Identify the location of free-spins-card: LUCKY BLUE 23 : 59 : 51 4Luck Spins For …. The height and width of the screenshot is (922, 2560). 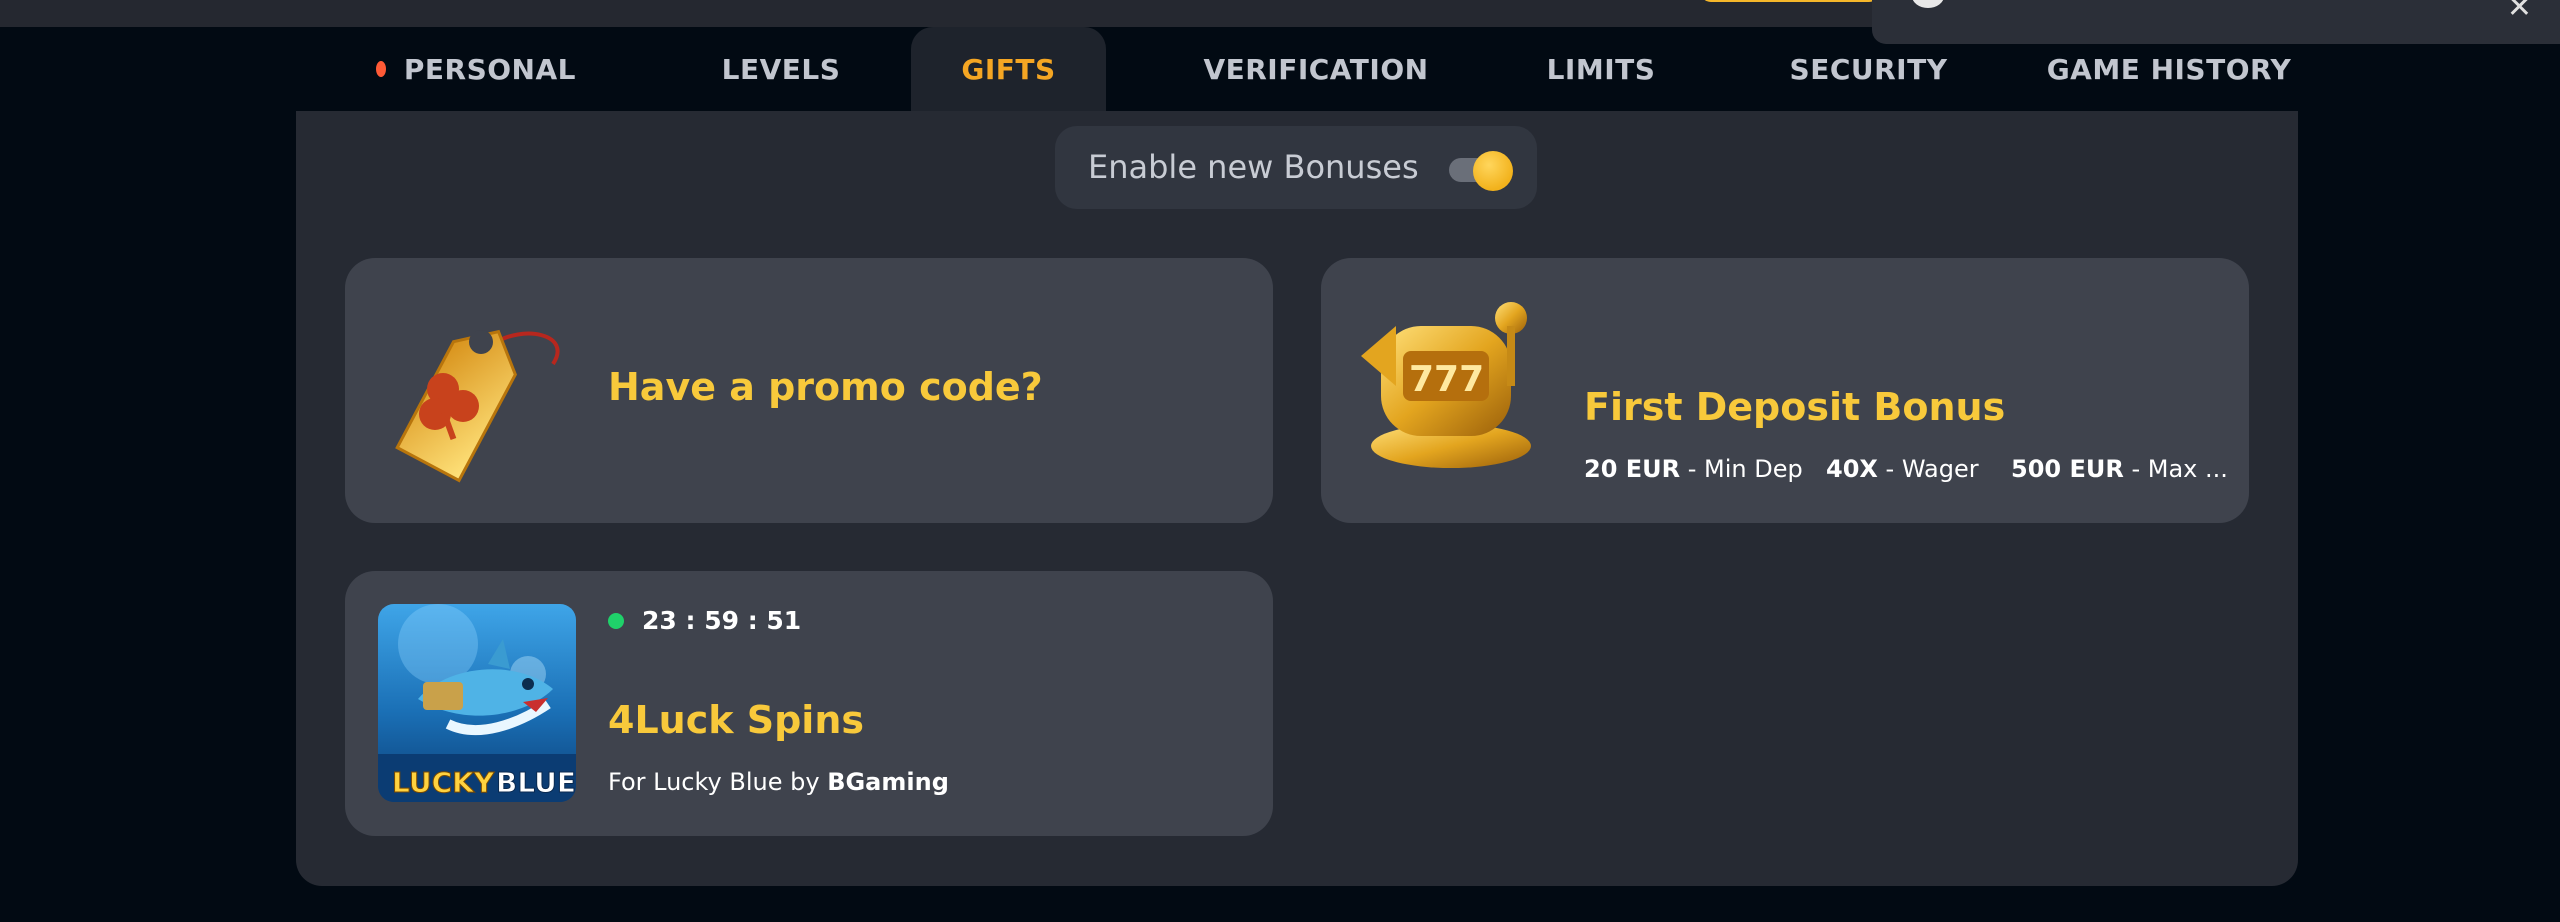
(809, 703).